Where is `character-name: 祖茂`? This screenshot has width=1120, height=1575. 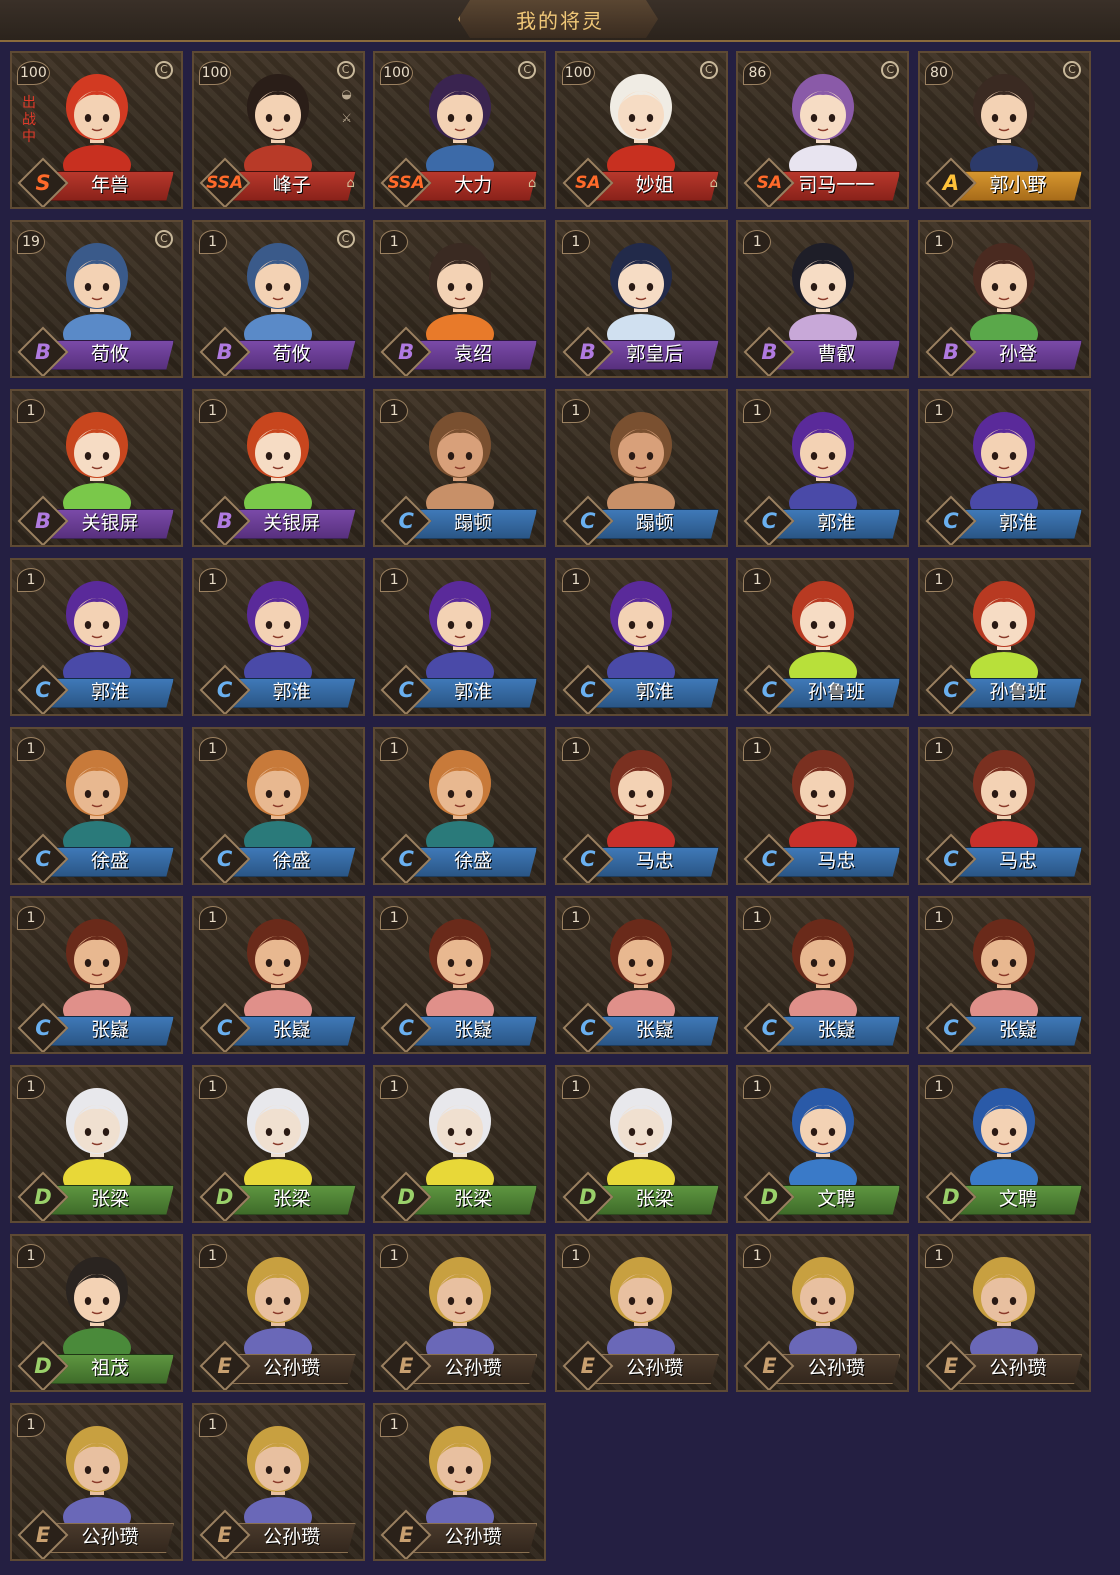 character-name: 祖茂 is located at coordinates (109, 1368).